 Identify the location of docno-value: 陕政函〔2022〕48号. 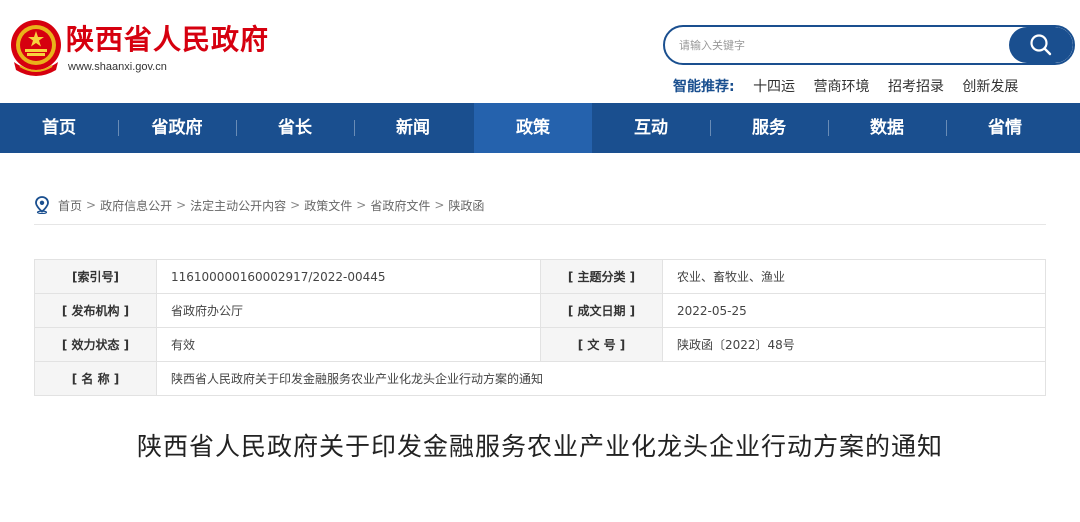
(854, 344).